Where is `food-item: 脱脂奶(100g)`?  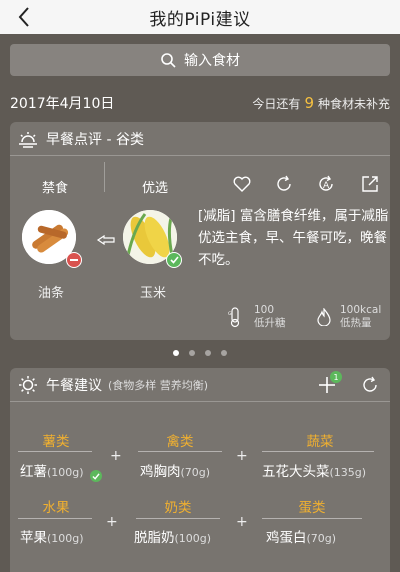 food-item: 脱脂奶(100g) is located at coordinates (172, 536).